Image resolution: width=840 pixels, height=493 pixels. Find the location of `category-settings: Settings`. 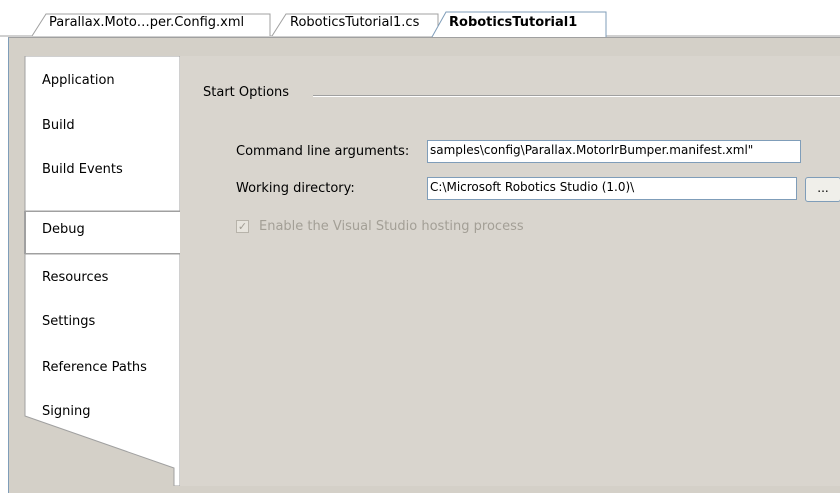

category-settings: Settings is located at coordinates (68, 321).